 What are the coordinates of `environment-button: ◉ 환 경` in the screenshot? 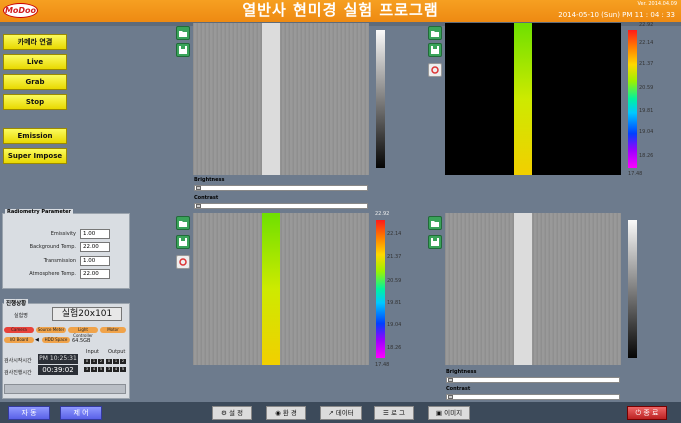 It's located at (286, 413).